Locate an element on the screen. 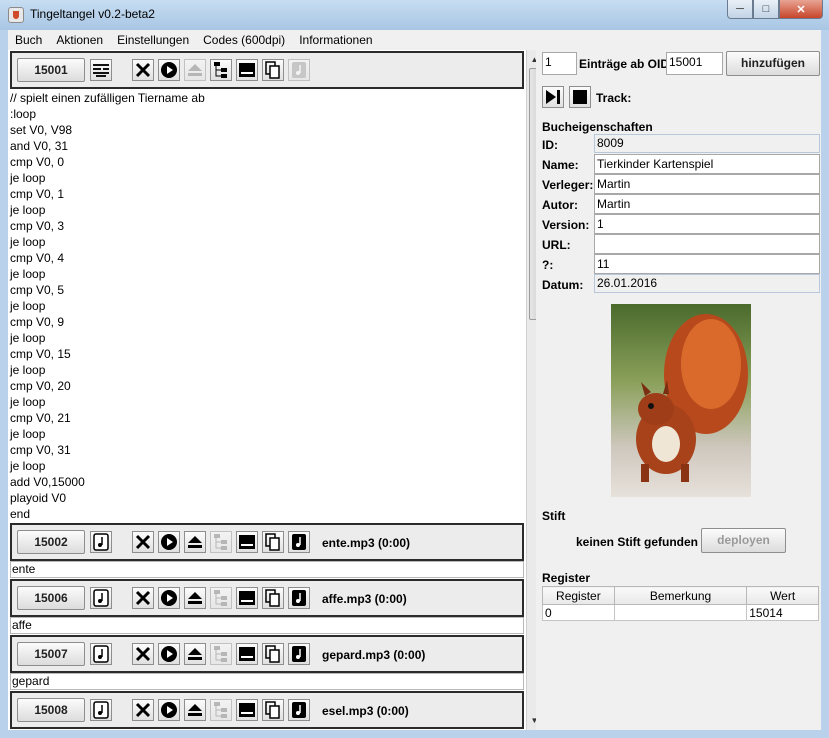 Image resolution: width=829 pixels, height=738 pixels. menu-buch: Buch is located at coordinates (28, 40).